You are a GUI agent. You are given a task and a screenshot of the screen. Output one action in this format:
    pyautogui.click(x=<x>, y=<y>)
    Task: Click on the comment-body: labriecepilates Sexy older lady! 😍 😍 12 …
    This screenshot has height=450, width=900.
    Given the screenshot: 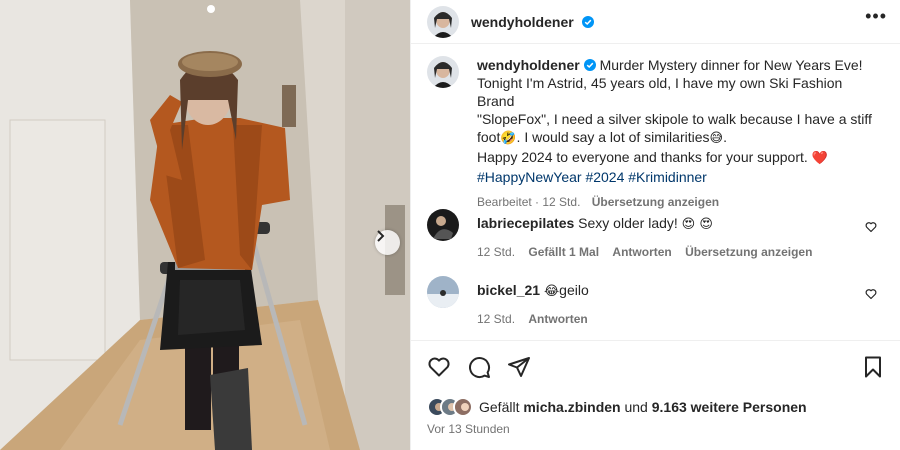 What is the action you would take?
    pyautogui.click(x=667, y=234)
    